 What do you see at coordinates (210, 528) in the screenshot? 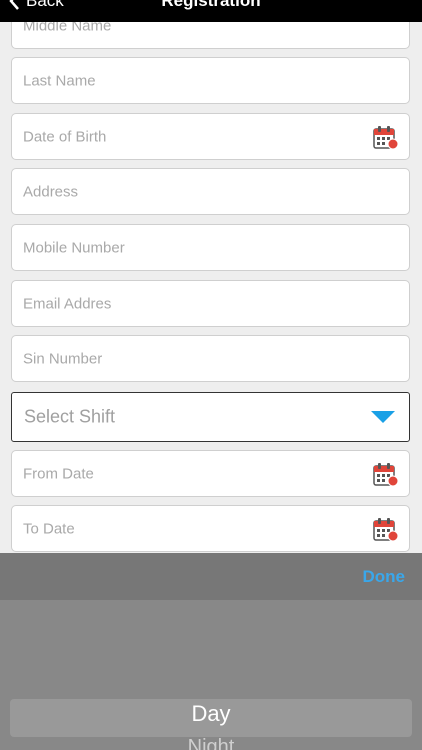
I see `to-date-field: To Date` at bounding box center [210, 528].